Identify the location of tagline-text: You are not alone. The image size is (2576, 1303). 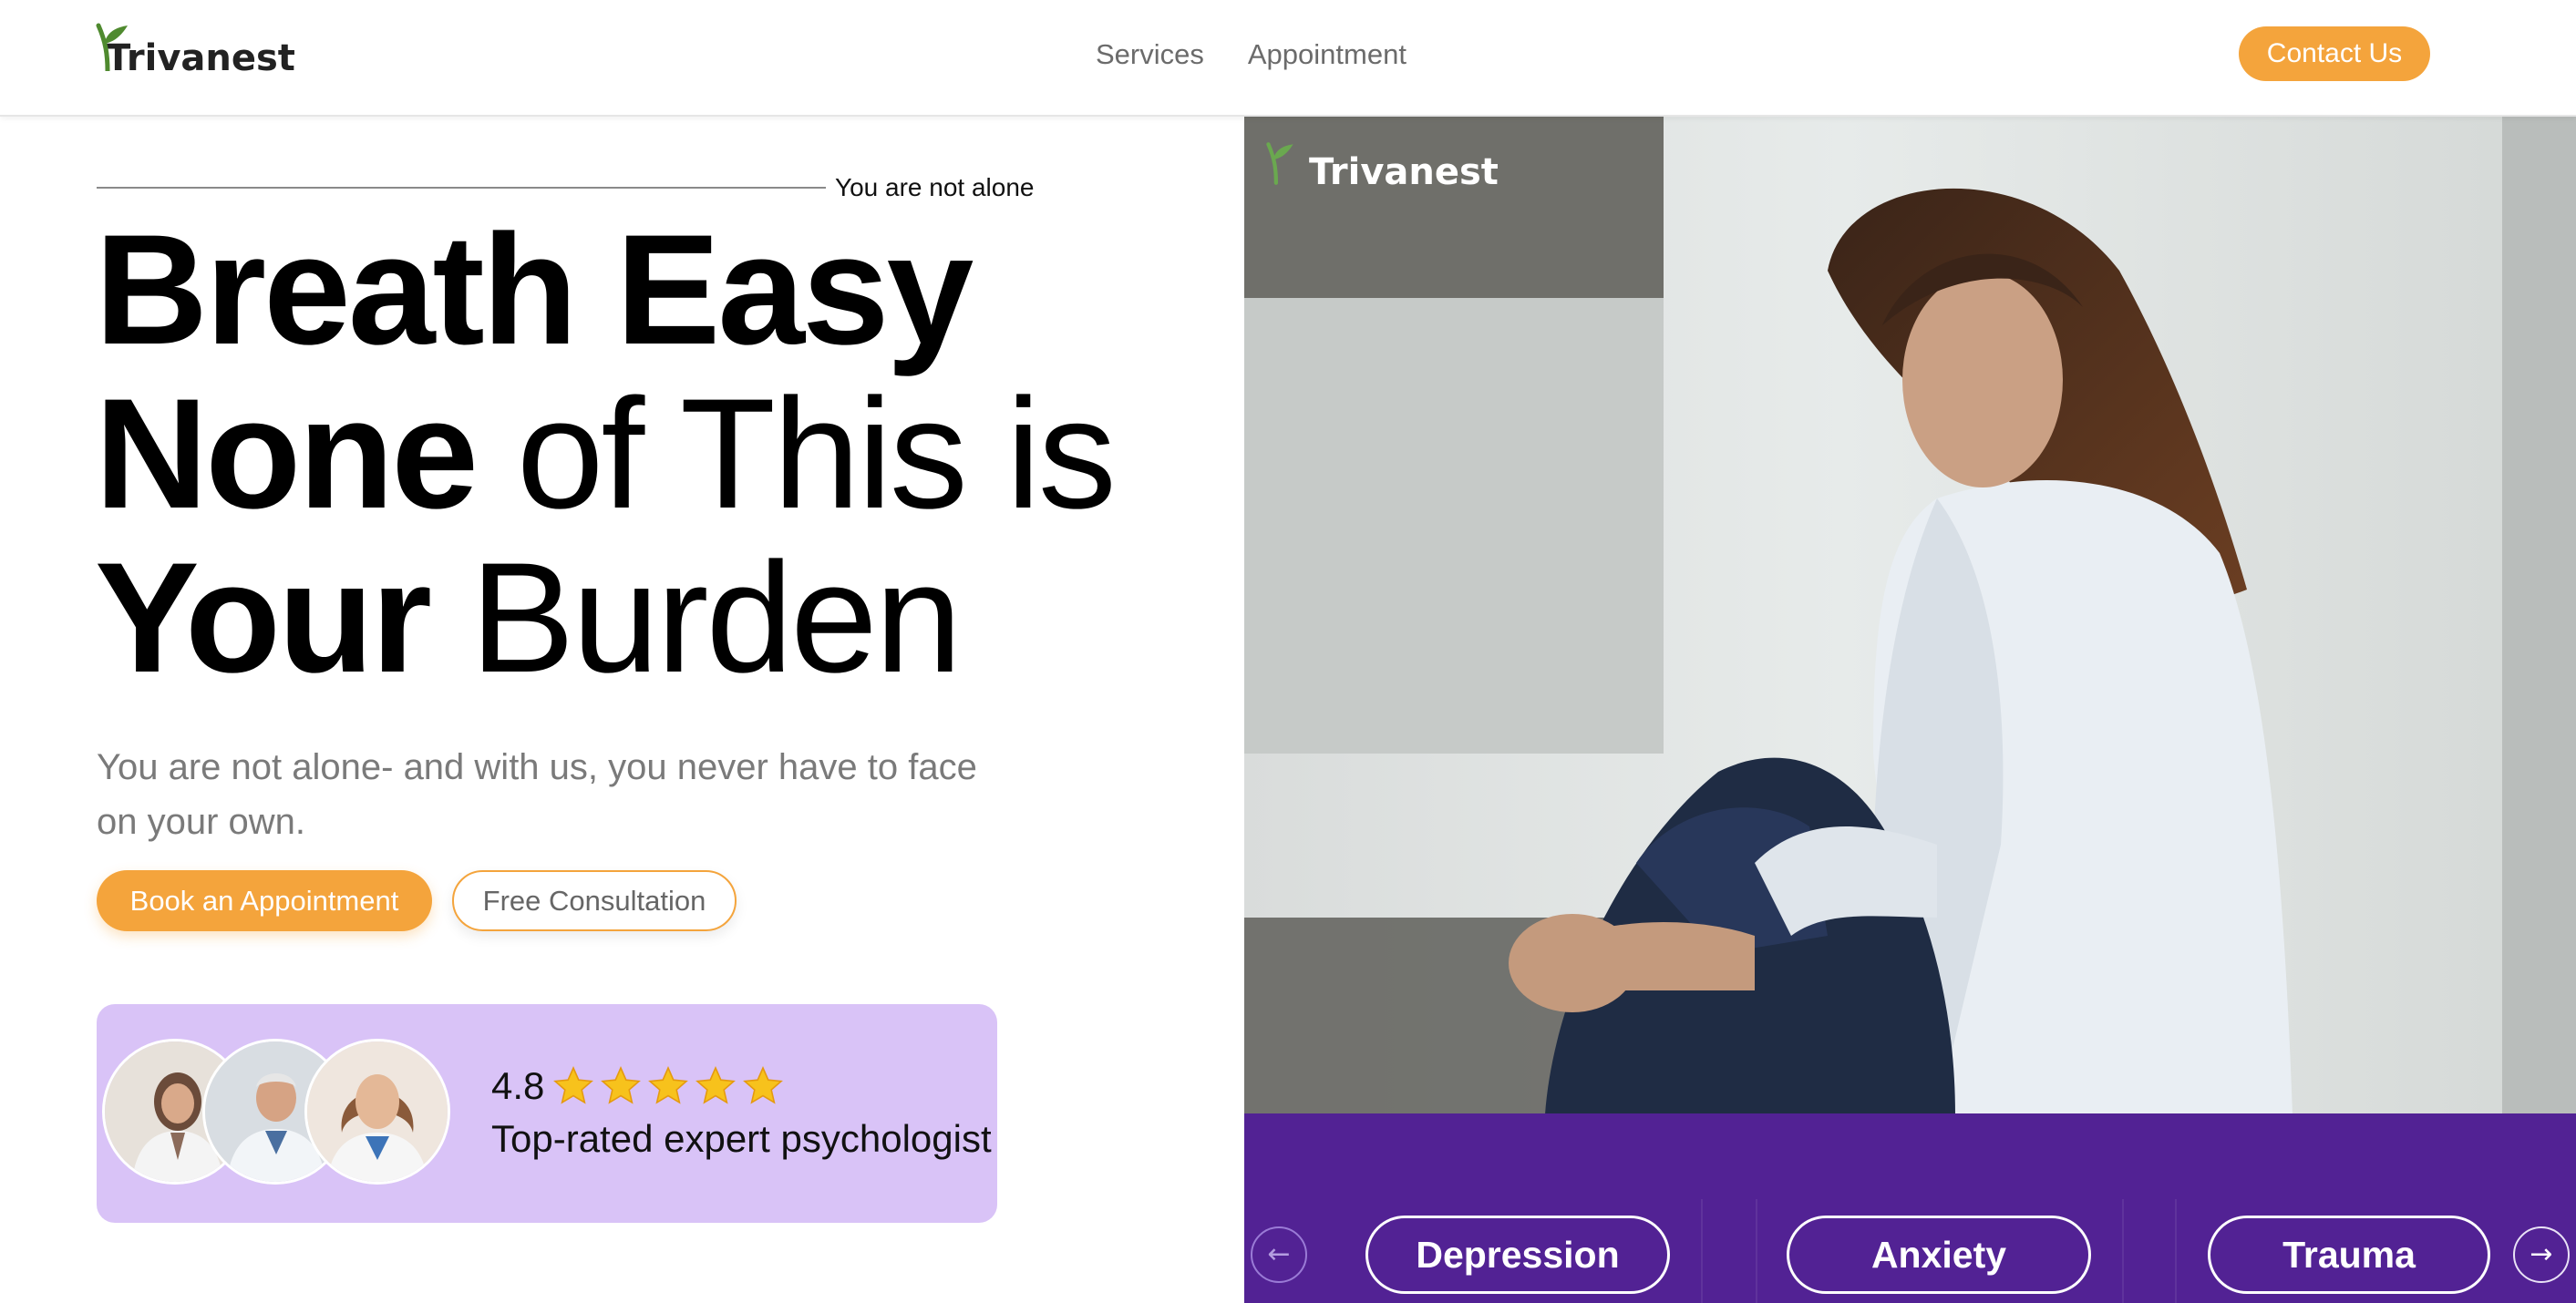
(935, 187).